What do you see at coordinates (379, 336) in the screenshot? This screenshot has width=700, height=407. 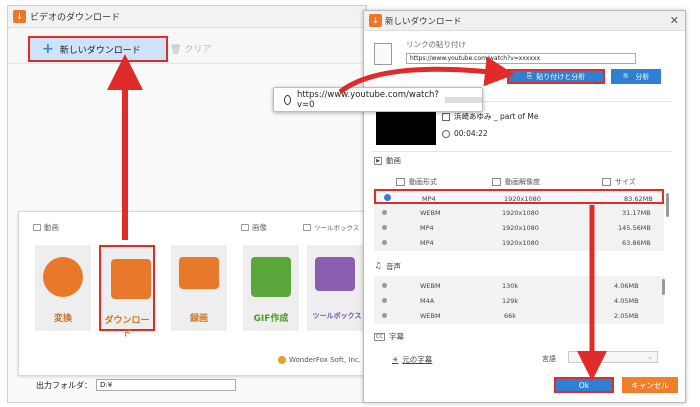 I see `cc-icon: CC` at bounding box center [379, 336].